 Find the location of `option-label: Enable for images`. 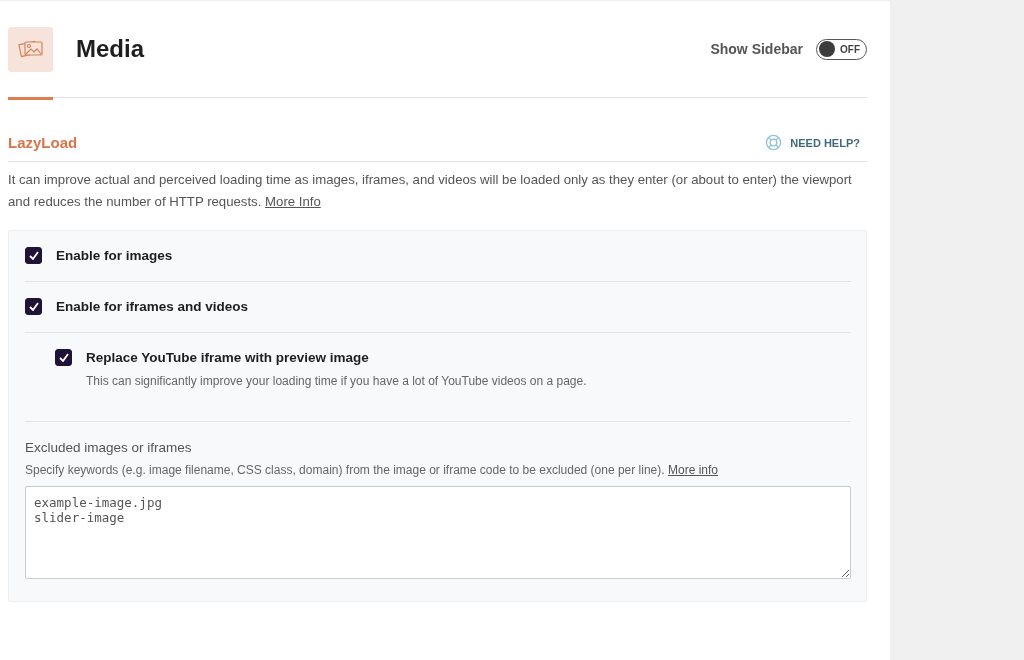

option-label: Enable for images is located at coordinates (114, 256).